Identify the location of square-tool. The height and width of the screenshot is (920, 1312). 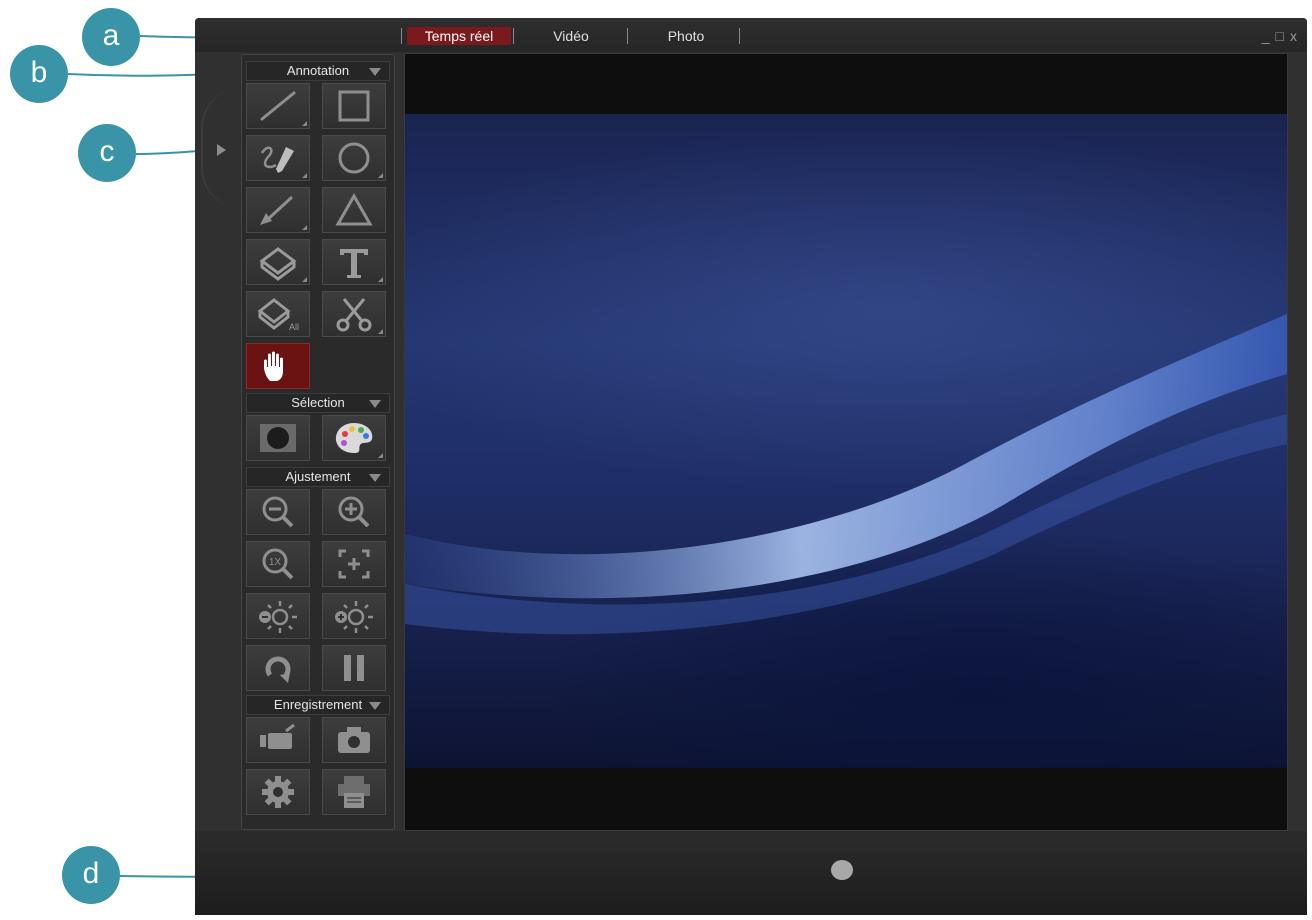
(354, 106).